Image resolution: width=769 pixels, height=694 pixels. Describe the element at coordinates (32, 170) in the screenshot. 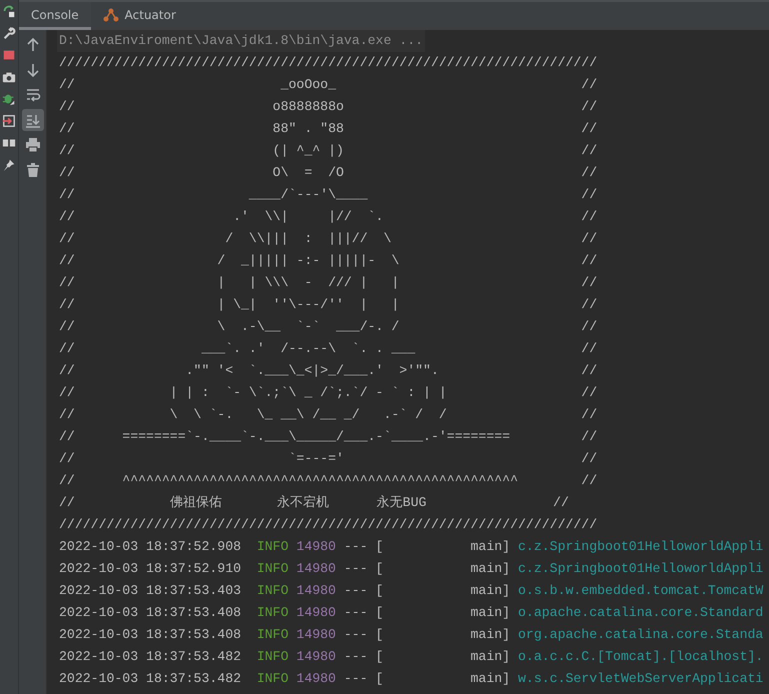

I see `trash-icon` at that location.